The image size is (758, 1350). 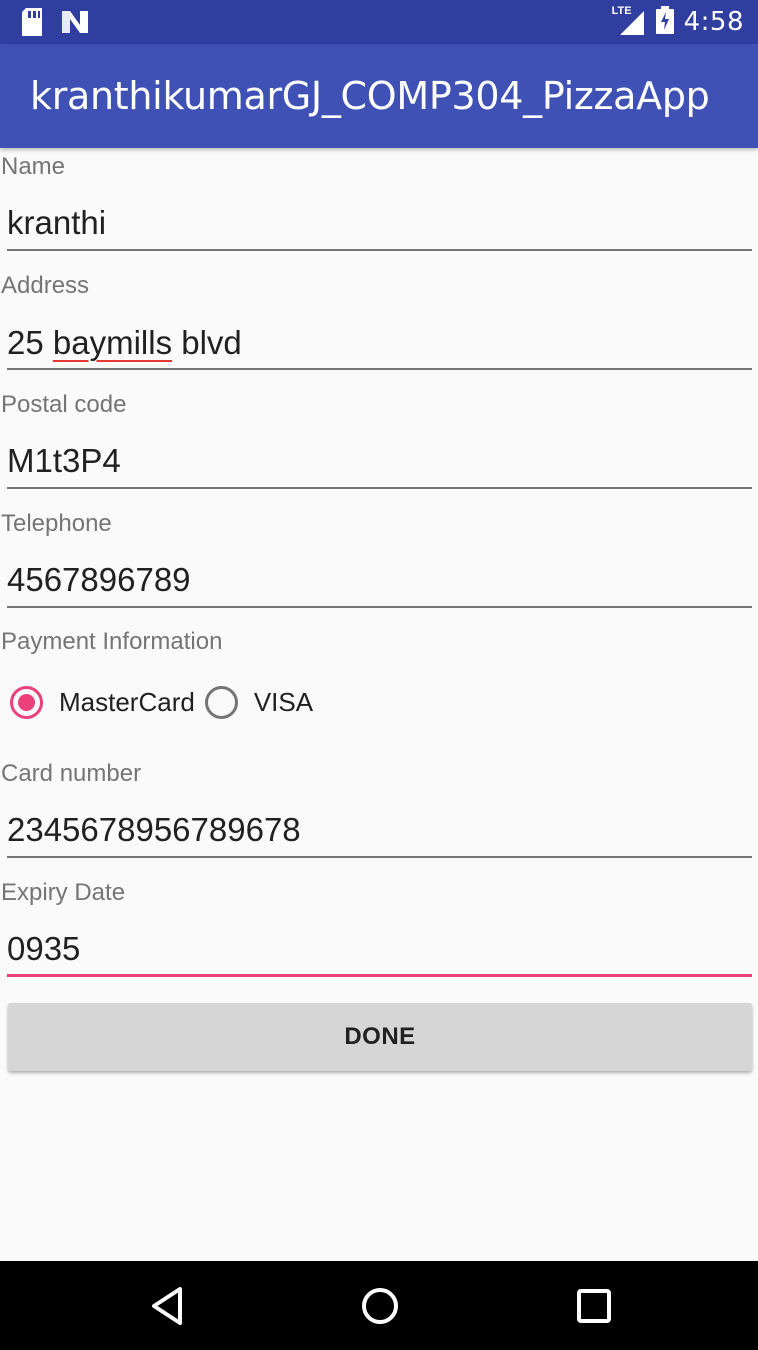 I want to click on postal-code-label: Postal code, so click(x=64, y=404).